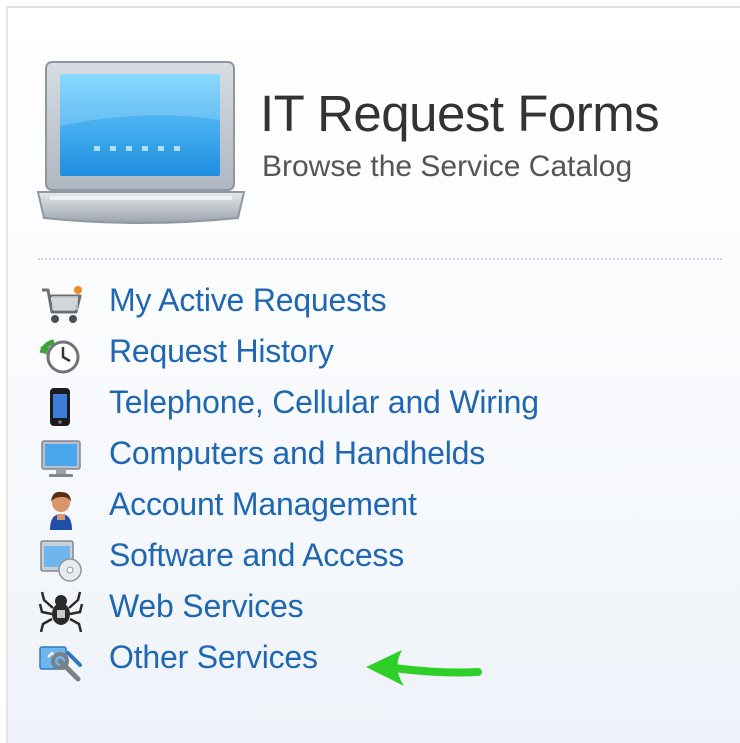 The image size is (740, 743). I want to click on link-telephone-cellular-wiring: Telephone, Cellular and Wiring, so click(370, 405).